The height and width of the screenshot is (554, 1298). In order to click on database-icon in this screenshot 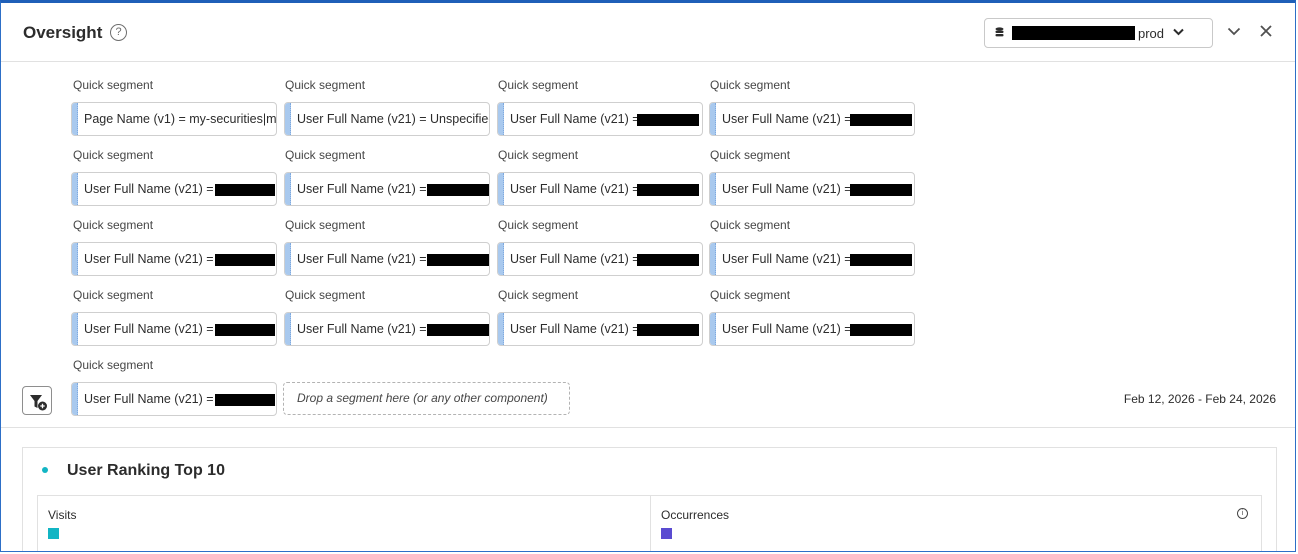, I will do `click(999, 32)`.